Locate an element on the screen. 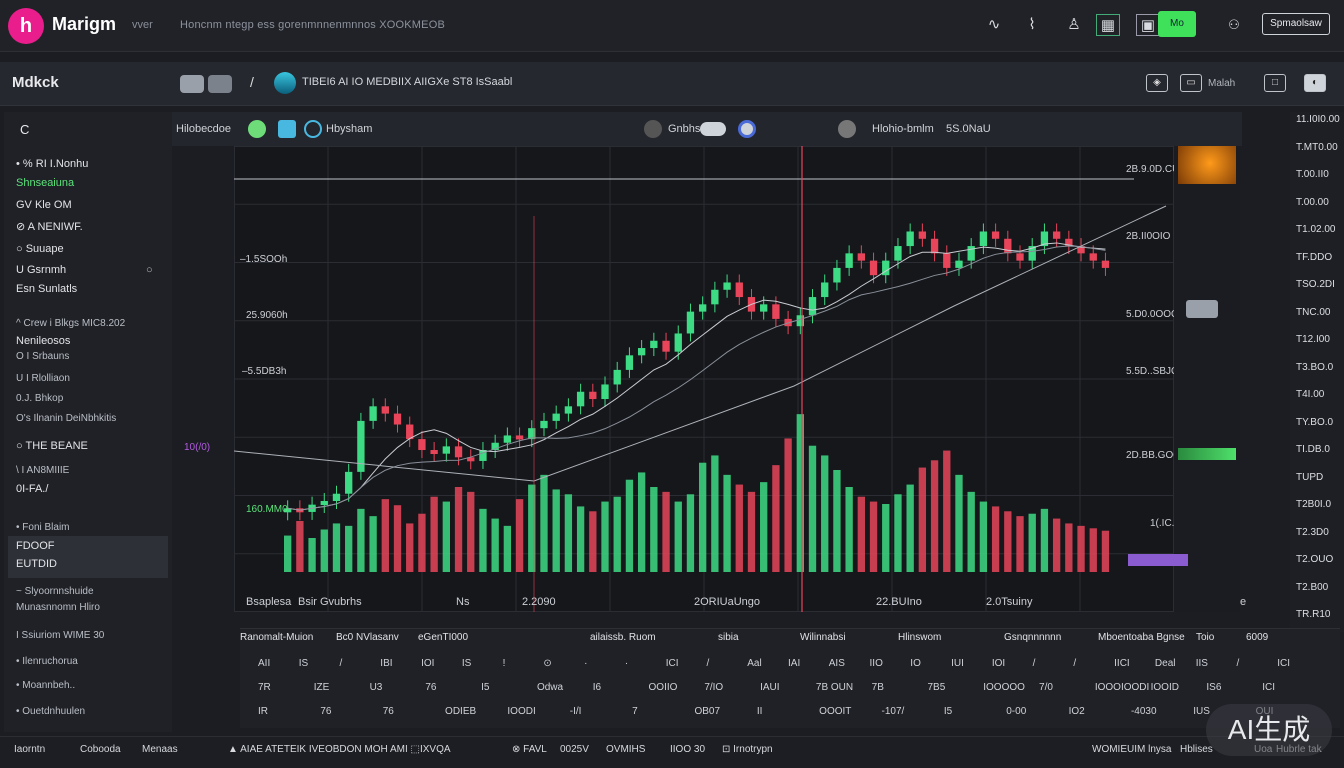 The image size is (1344, 768). table-cell: Odwa is located at coordinates (550, 687).